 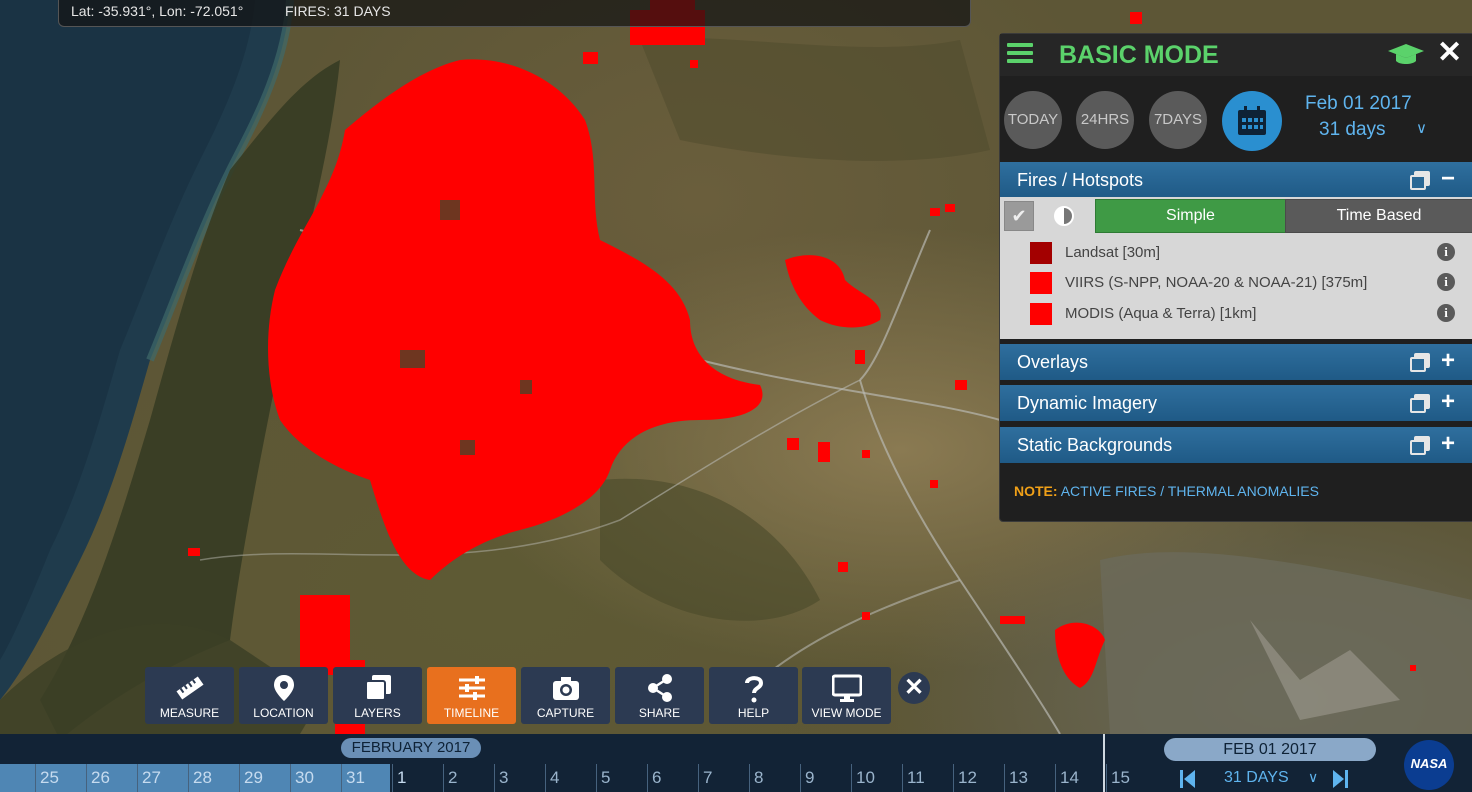 What do you see at coordinates (809, 778) in the screenshot?
I see `timeline-day: 9` at bounding box center [809, 778].